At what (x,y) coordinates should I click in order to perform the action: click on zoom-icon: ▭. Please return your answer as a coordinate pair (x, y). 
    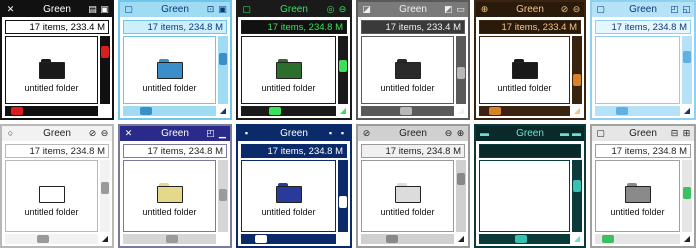
    Looking at the image, I should click on (460, 9).